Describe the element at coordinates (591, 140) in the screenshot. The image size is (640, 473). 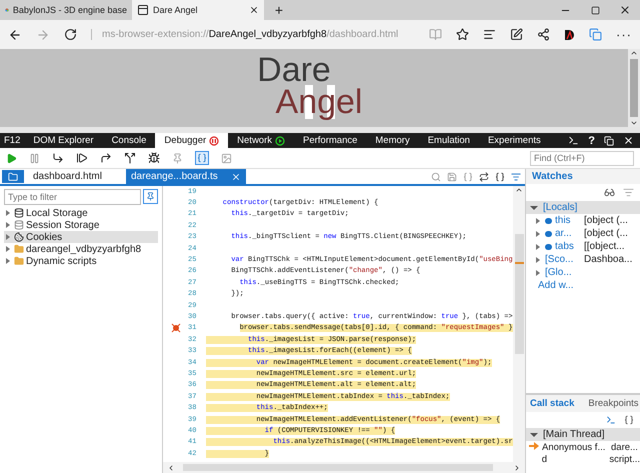
I see `help-button: ?` at that location.